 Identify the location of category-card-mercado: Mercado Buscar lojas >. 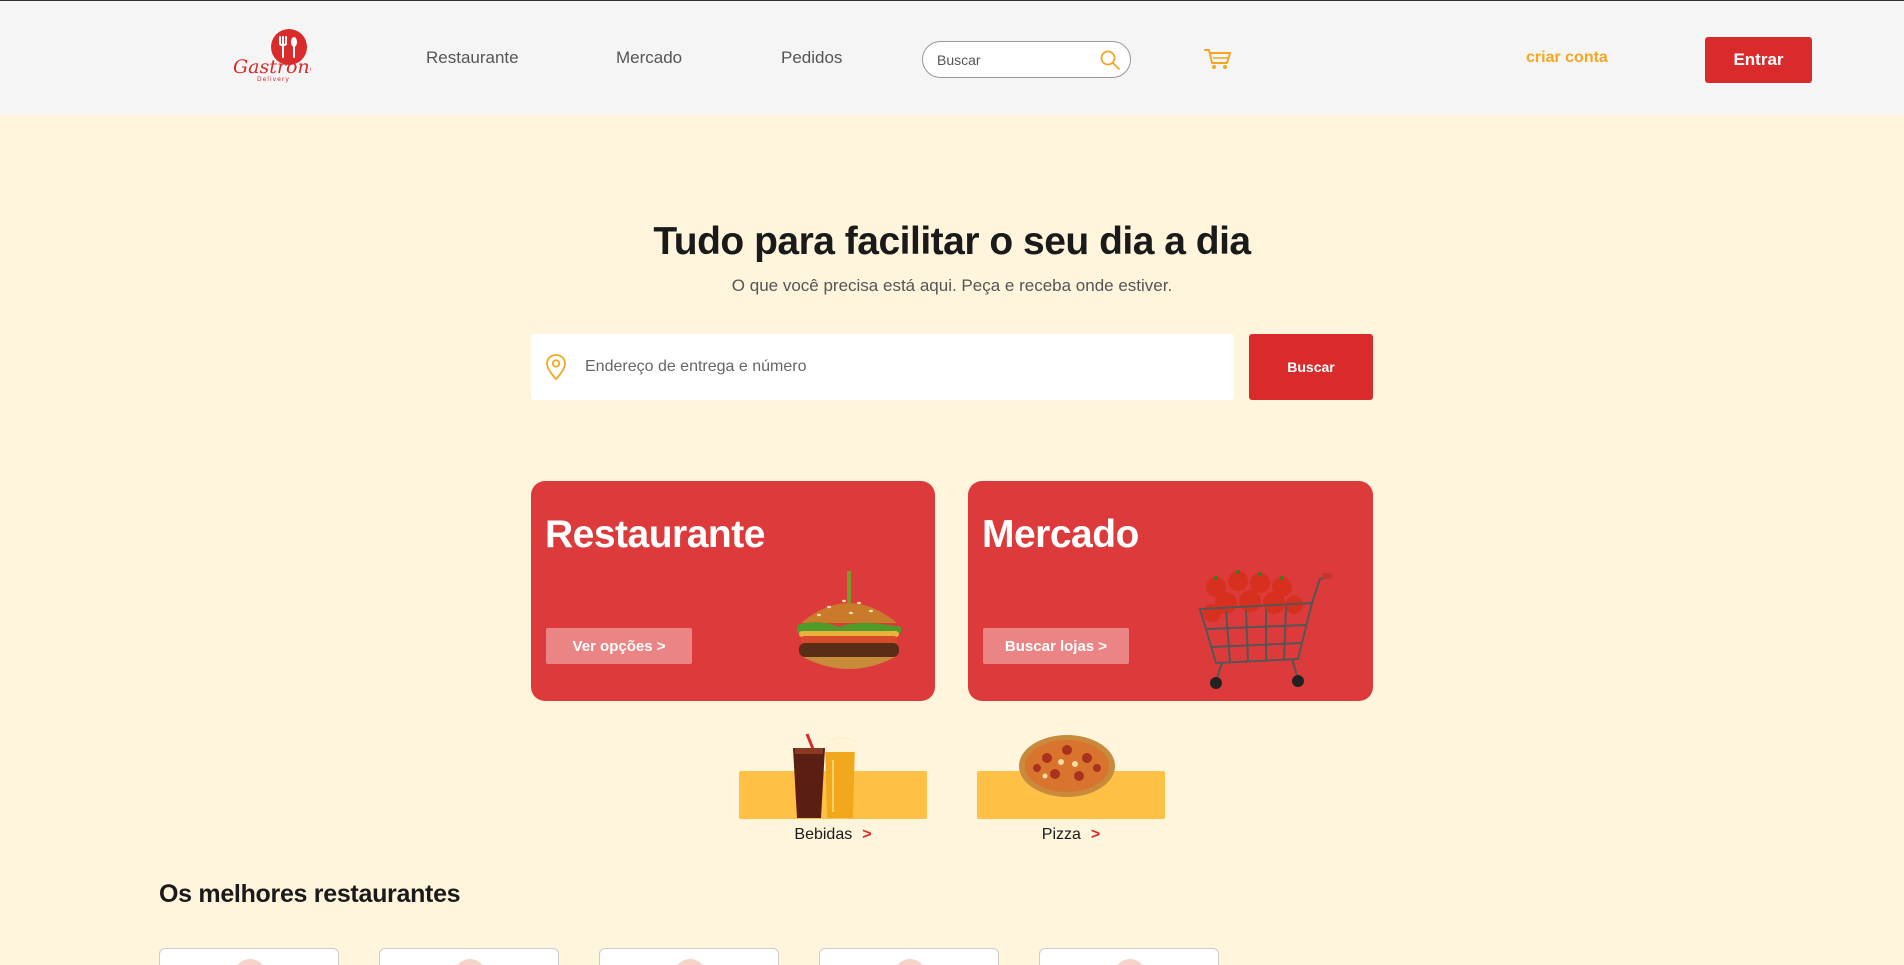
(1170, 591).